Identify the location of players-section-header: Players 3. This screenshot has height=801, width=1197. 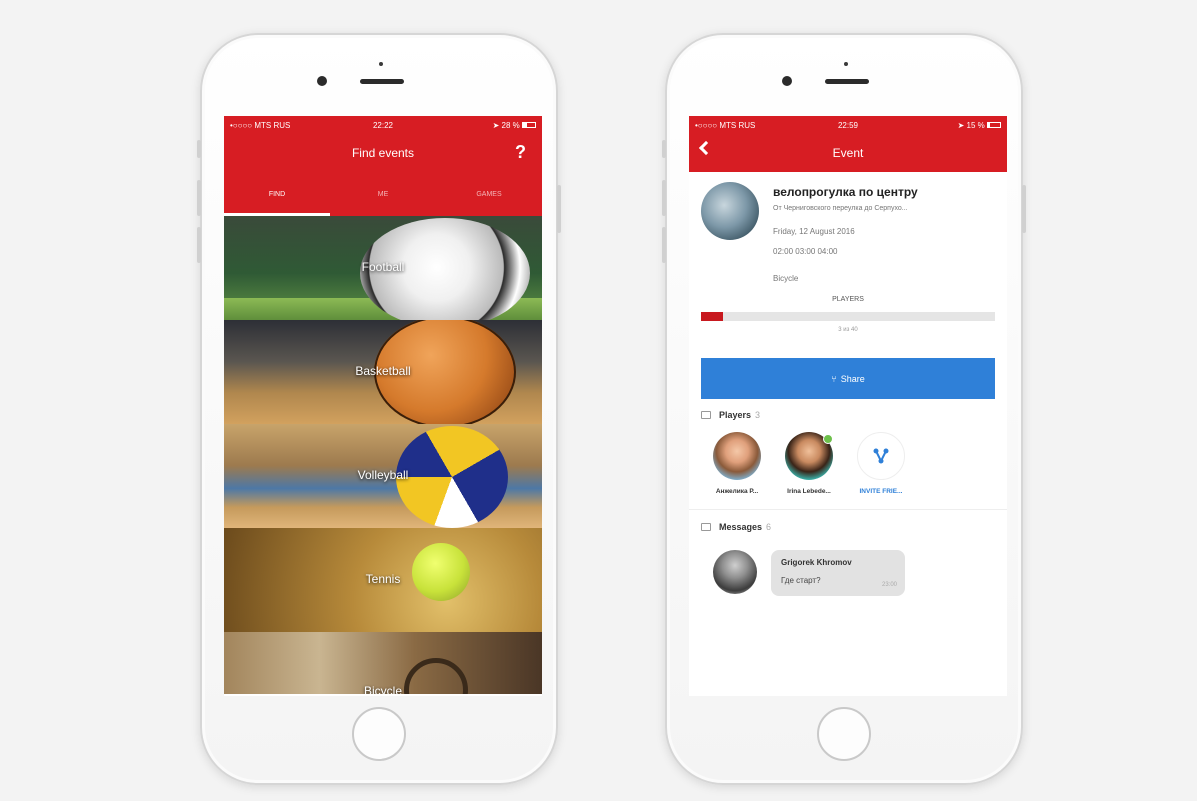
(848, 415).